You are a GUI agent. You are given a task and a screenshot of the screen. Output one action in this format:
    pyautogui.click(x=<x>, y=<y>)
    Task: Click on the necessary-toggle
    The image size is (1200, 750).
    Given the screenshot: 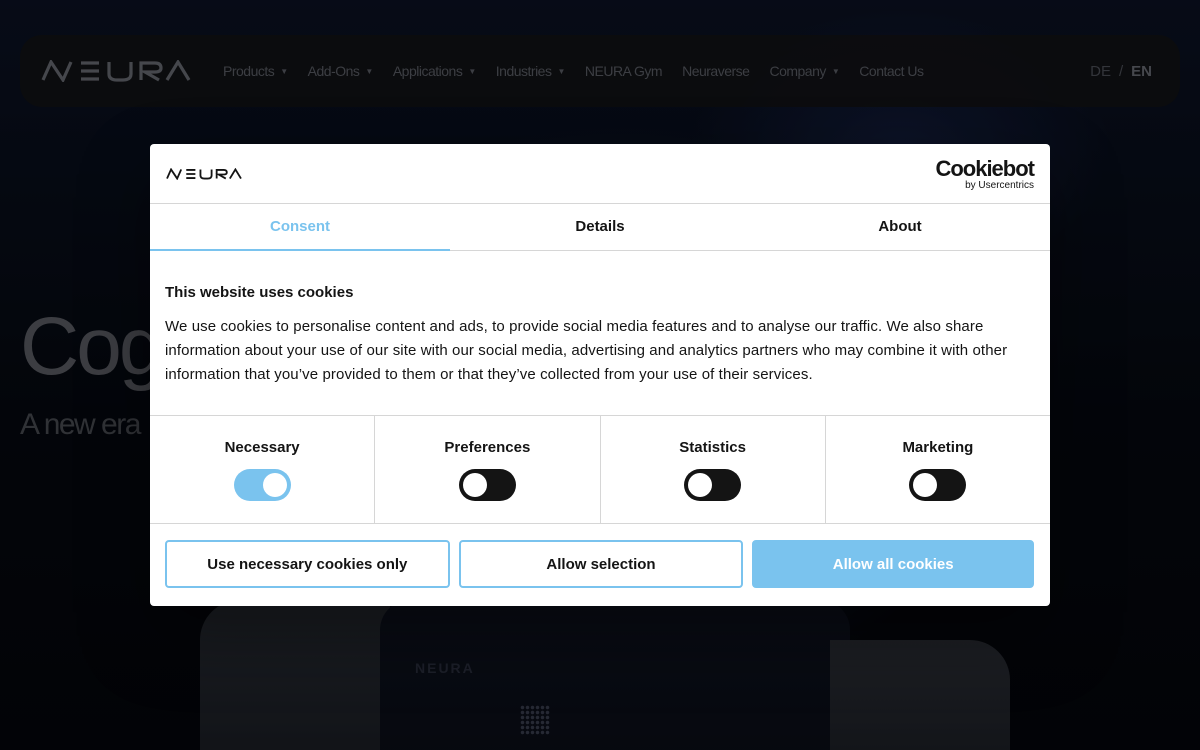 What is the action you would take?
    pyautogui.click(x=262, y=485)
    